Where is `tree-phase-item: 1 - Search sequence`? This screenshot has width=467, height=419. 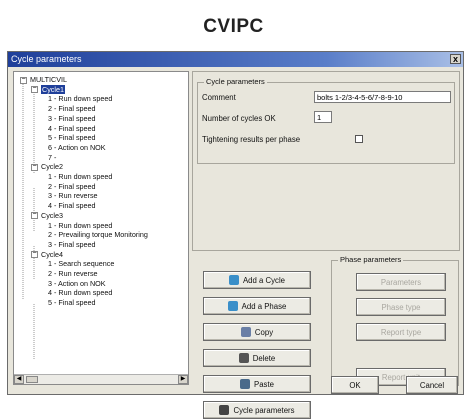
tree-phase-item: 1 - Search sequence is located at coordinates (81, 264).